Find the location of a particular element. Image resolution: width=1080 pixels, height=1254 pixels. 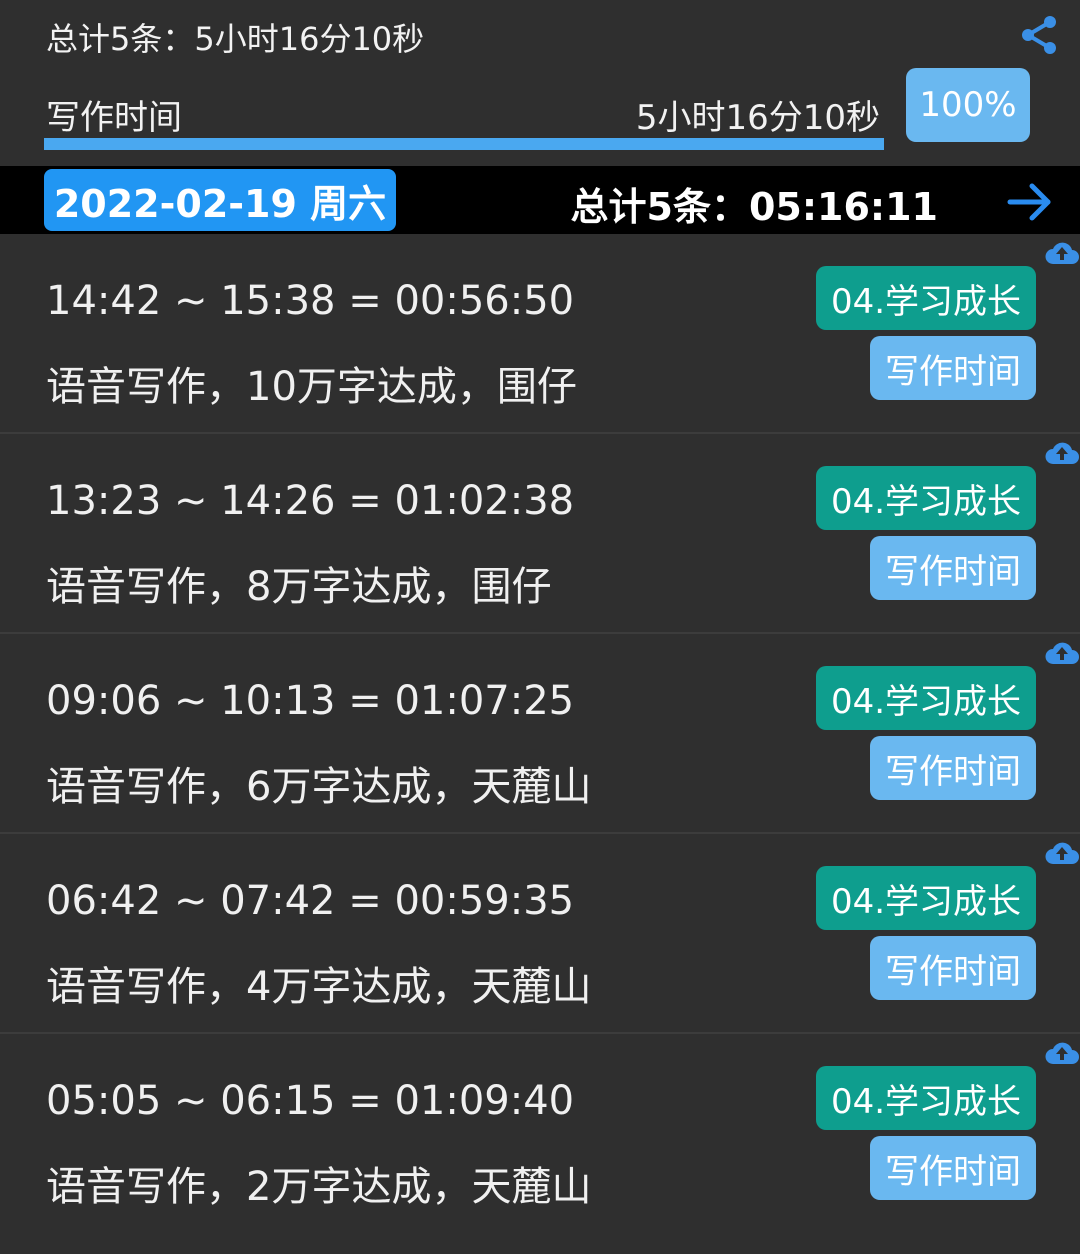

entry-note: 语音写作，6万字达成，天麓山 is located at coordinates (319, 787).